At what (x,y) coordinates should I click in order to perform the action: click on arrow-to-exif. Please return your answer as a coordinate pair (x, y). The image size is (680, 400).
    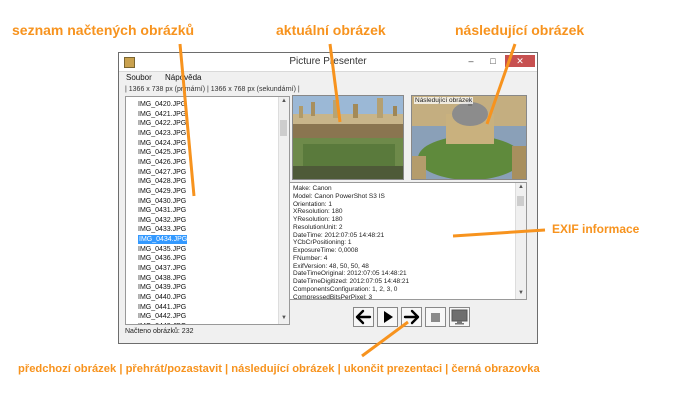
    Looking at the image, I should click on (499, 233).